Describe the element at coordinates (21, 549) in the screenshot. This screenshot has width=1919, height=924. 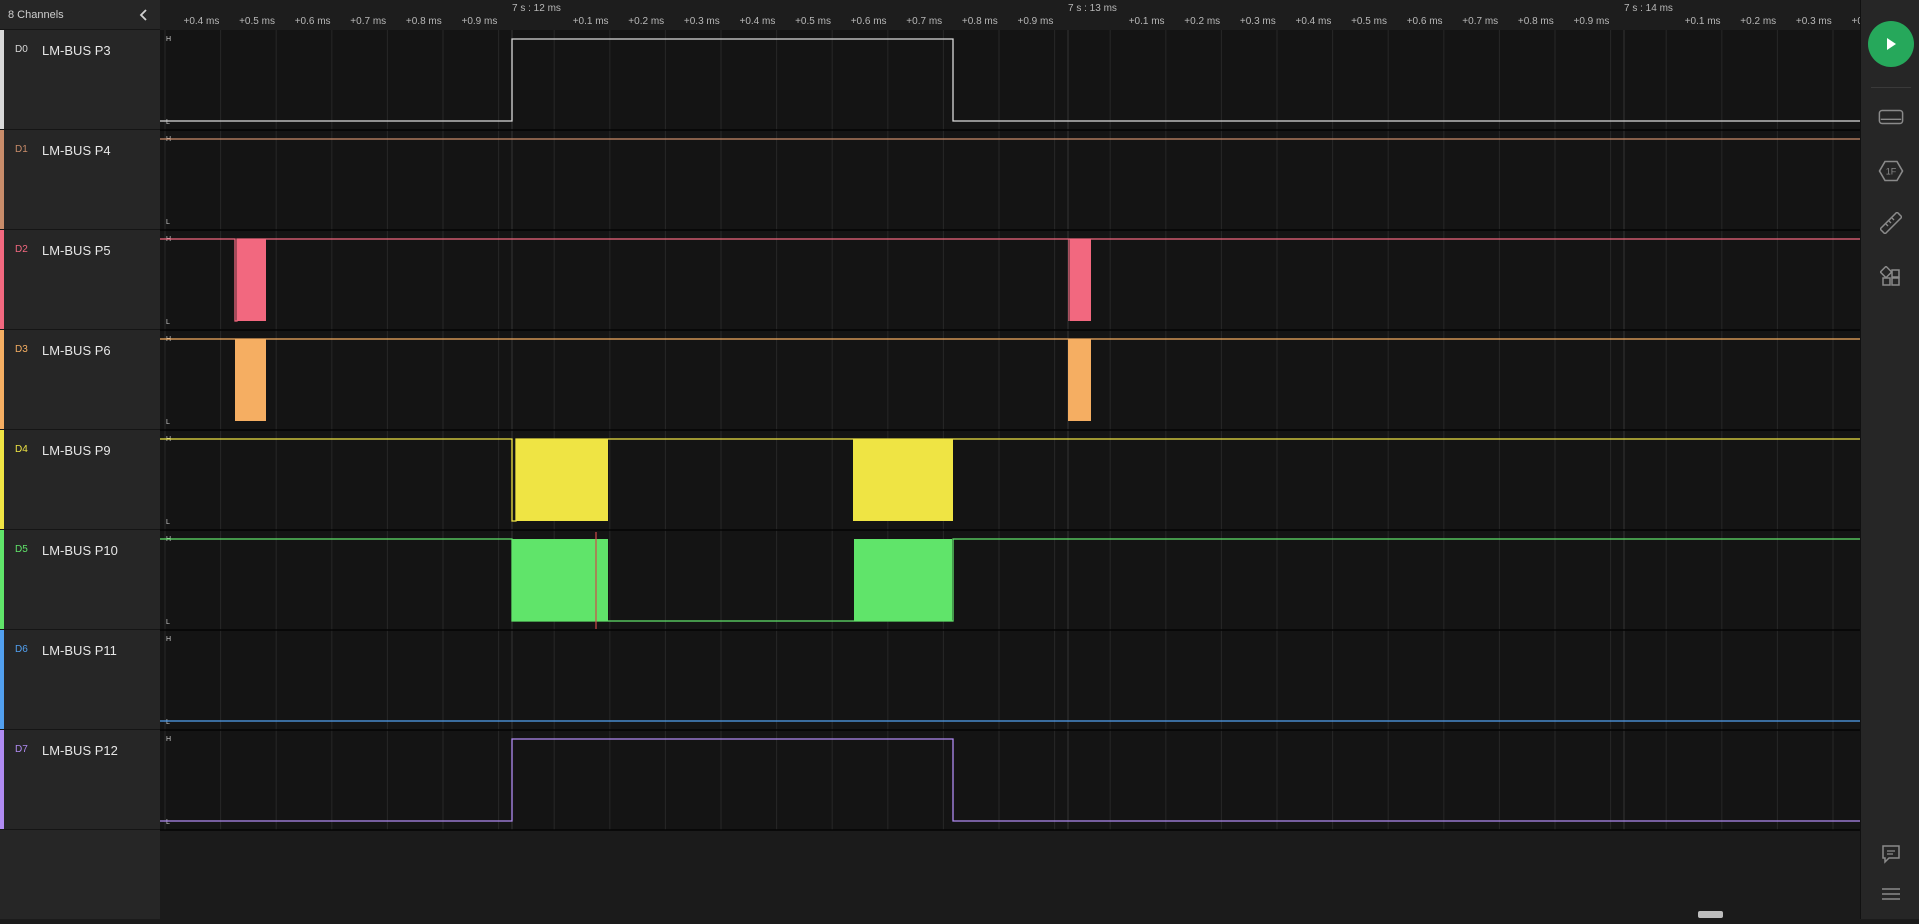
I see `channel-id: D5` at that location.